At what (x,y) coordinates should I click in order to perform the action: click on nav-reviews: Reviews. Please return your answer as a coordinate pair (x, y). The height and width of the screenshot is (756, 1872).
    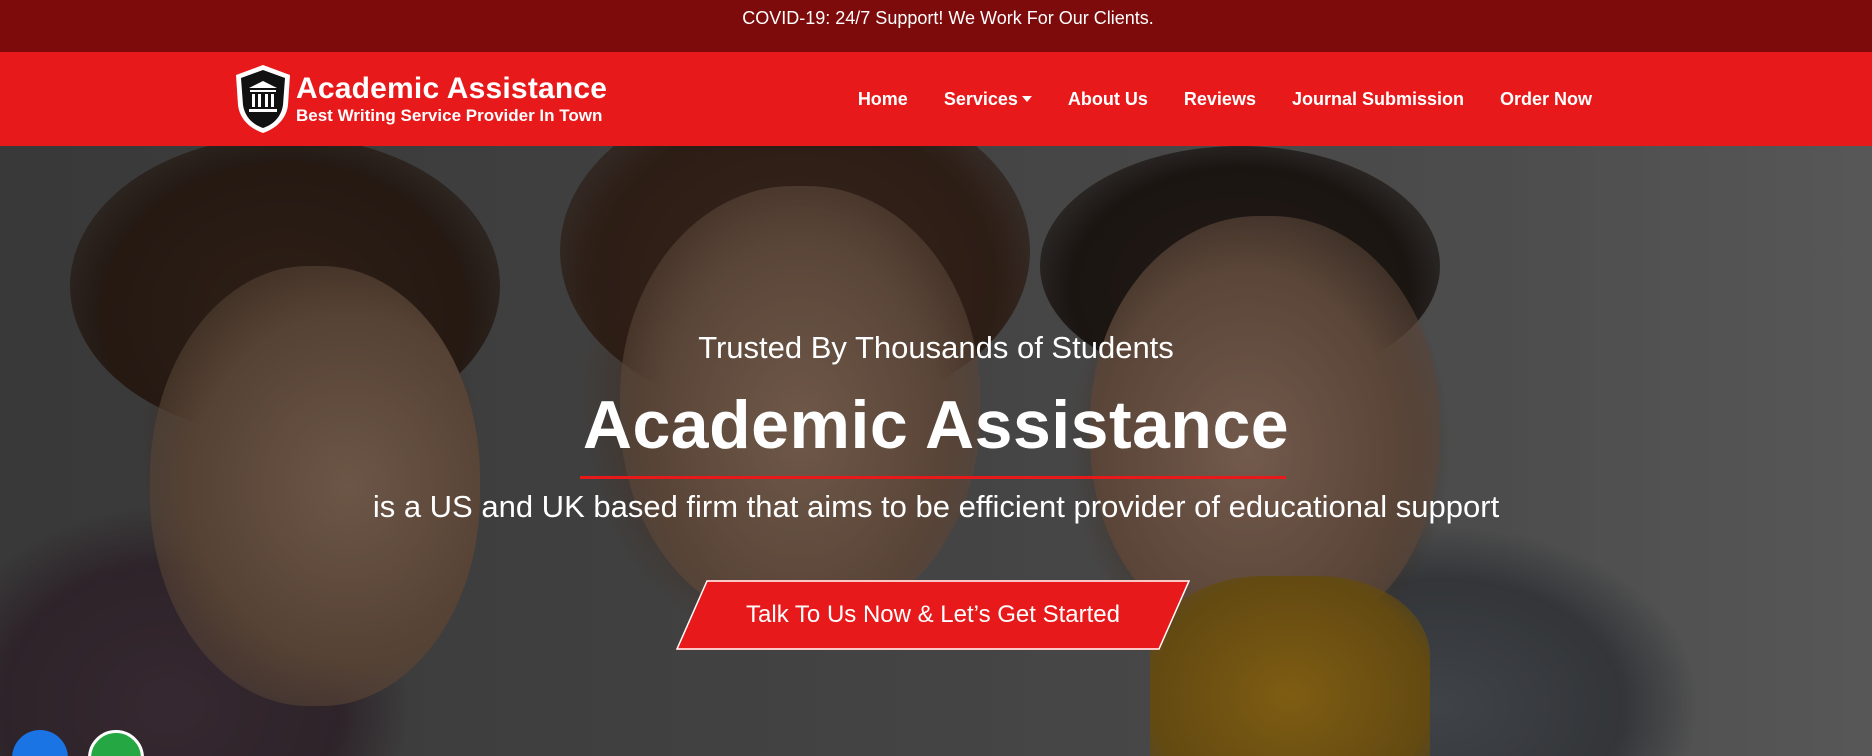
    Looking at the image, I should click on (1220, 99).